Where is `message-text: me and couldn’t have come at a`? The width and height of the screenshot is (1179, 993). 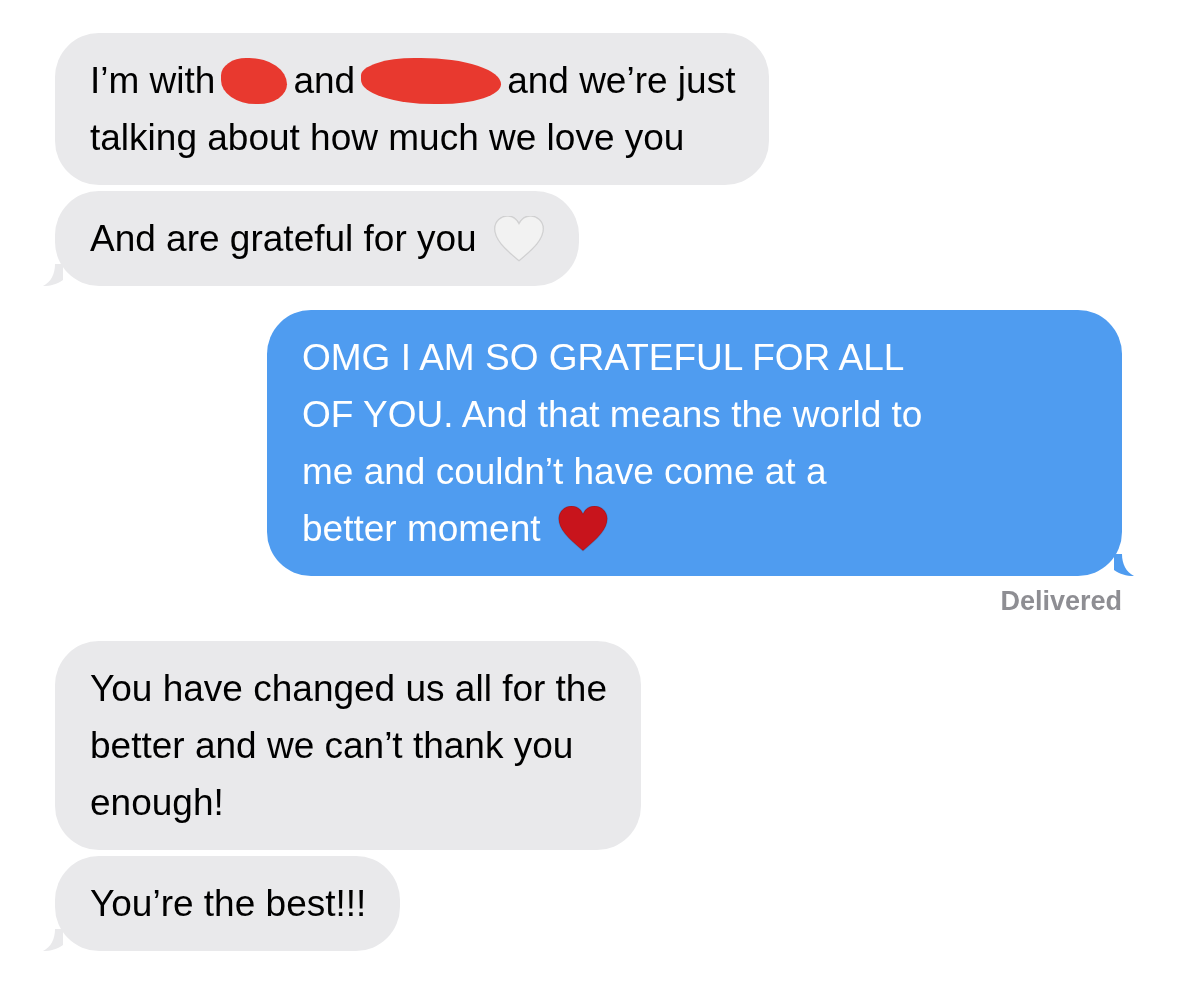 message-text: me and couldn’t have come at a is located at coordinates (564, 472).